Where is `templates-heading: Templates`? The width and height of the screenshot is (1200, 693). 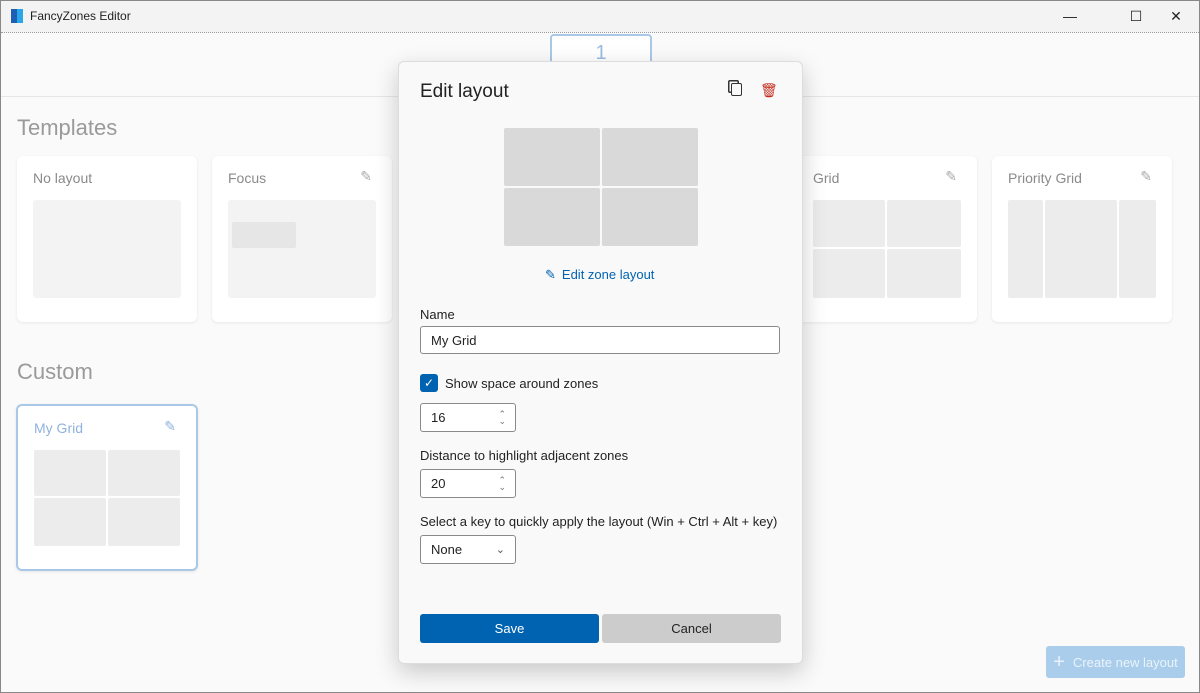
templates-heading: Templates is located at coordinates (67, 127).